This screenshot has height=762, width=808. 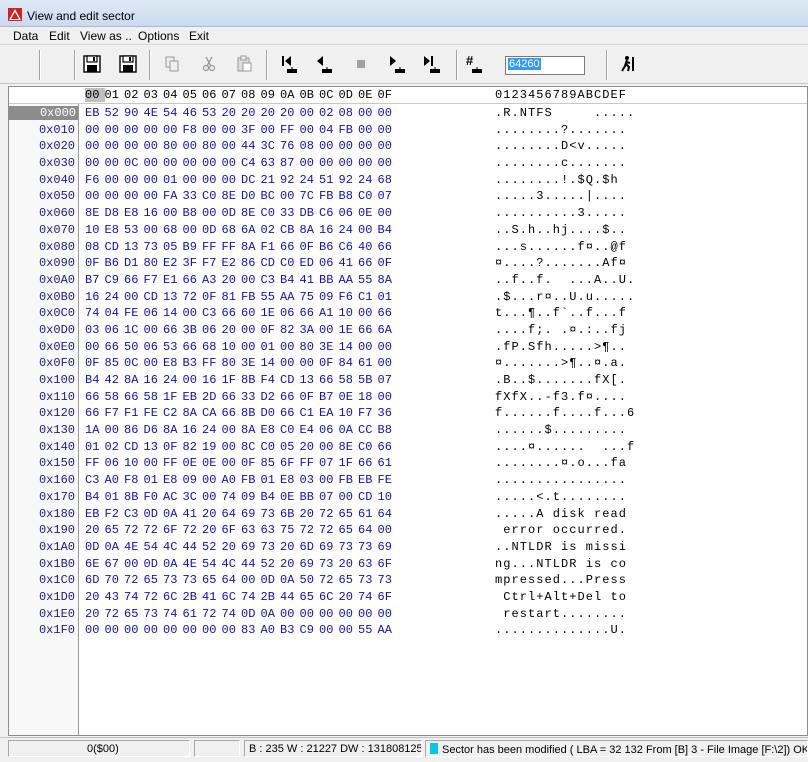 What do you see at coordinates (329, 113) in the screenshot?
I see `hex-byte: 02` at bounding box center [329, 113].